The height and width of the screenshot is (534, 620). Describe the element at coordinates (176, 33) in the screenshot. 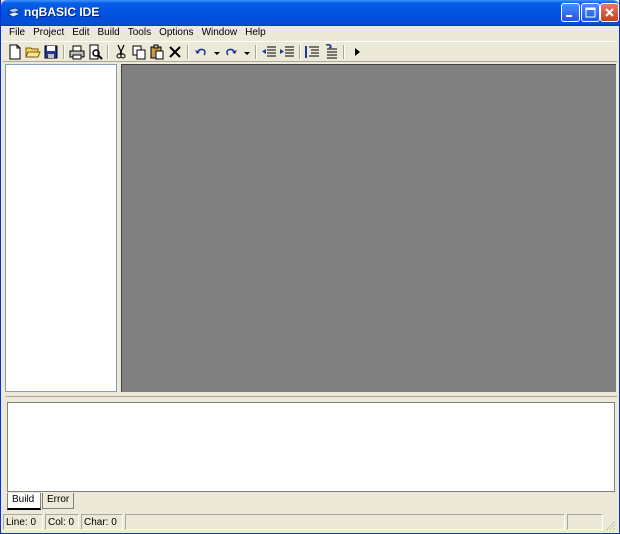

I see `menu-options: Options` at that location.